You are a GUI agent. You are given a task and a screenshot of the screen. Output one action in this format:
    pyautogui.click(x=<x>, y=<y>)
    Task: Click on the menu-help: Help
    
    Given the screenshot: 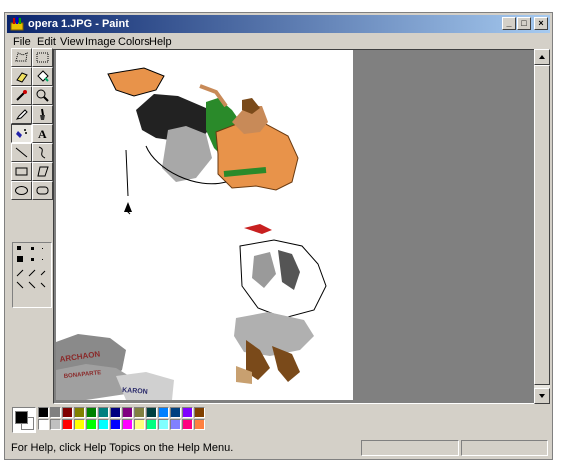 What is the action you would take?
    pyautogui.click(x=160, y=42)
    